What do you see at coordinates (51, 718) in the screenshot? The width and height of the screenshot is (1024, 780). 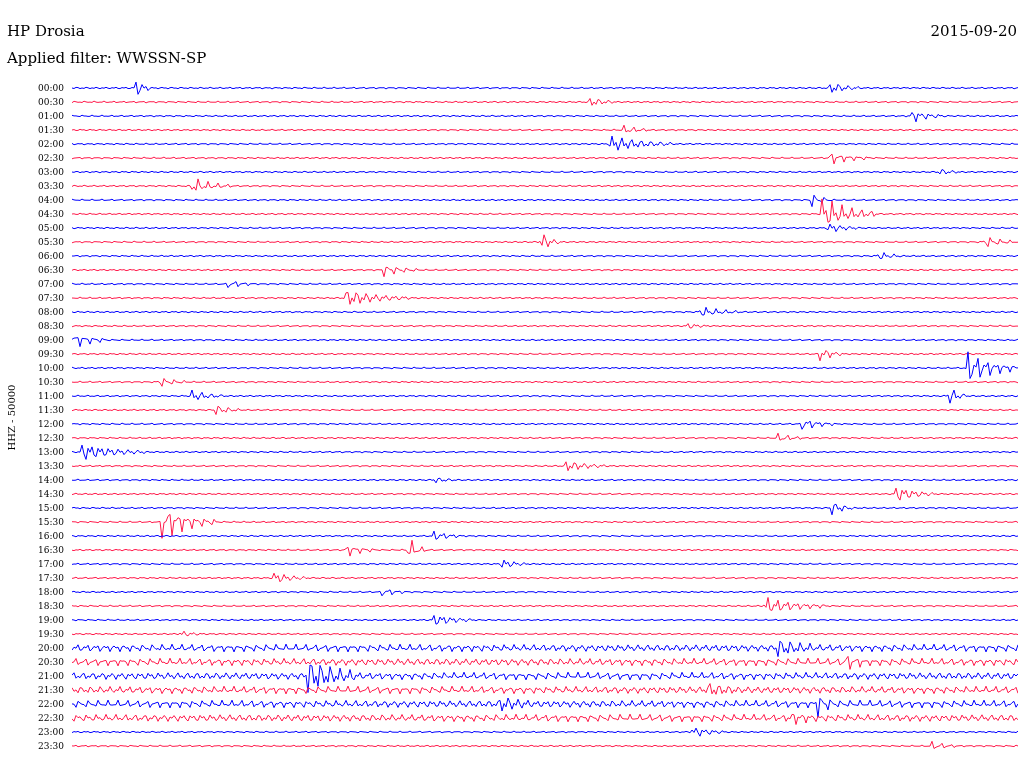 I see `time-label: 22:30` at bounding box center [51, 718].